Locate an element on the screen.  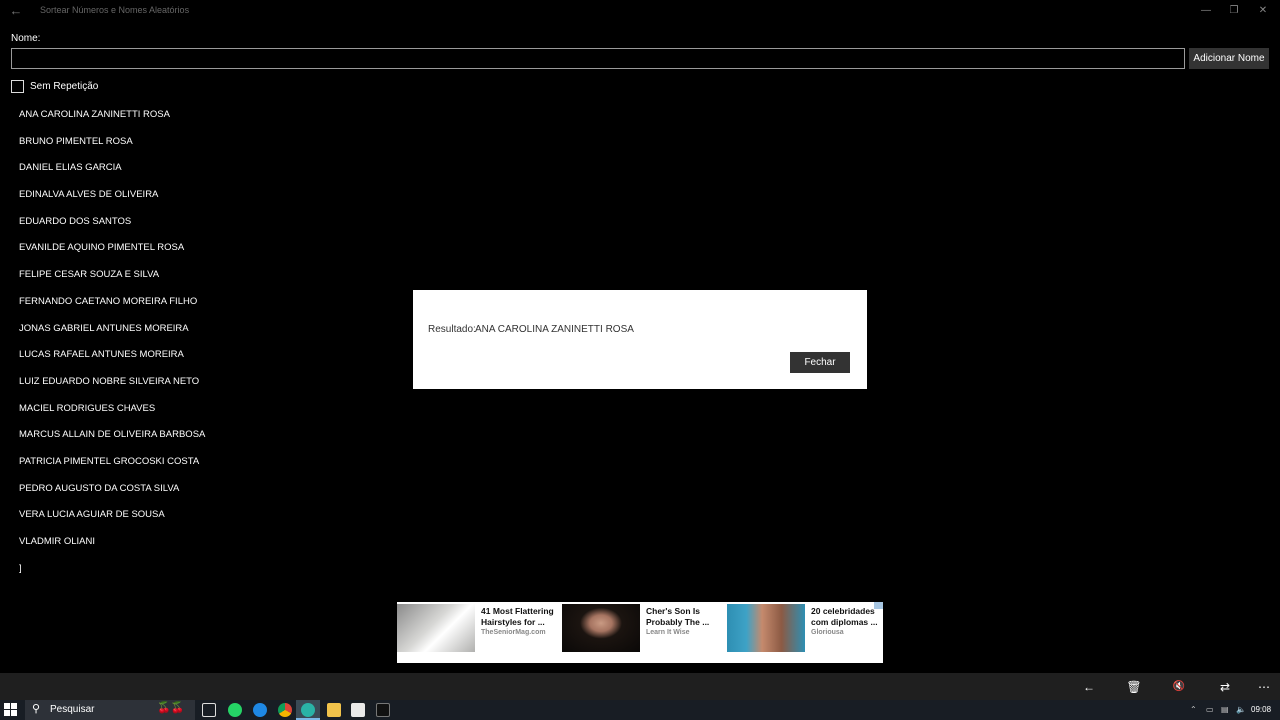
network-icon: ▤ is located at coordinates (1225, 709).